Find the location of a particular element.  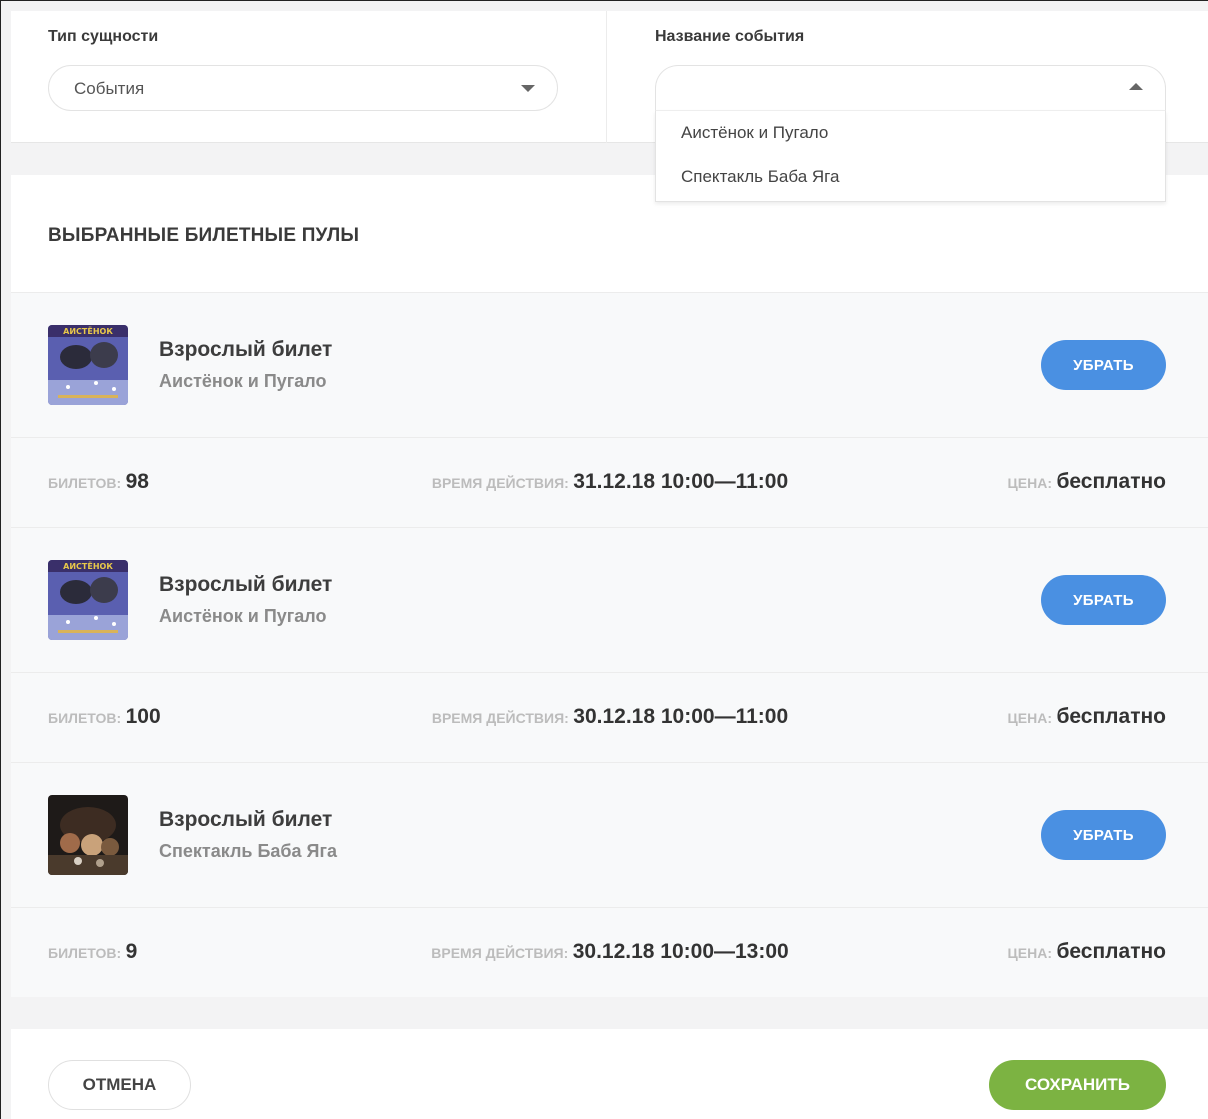

entity-type-filter: Тип сущности События is located at coordinates (309, 77).